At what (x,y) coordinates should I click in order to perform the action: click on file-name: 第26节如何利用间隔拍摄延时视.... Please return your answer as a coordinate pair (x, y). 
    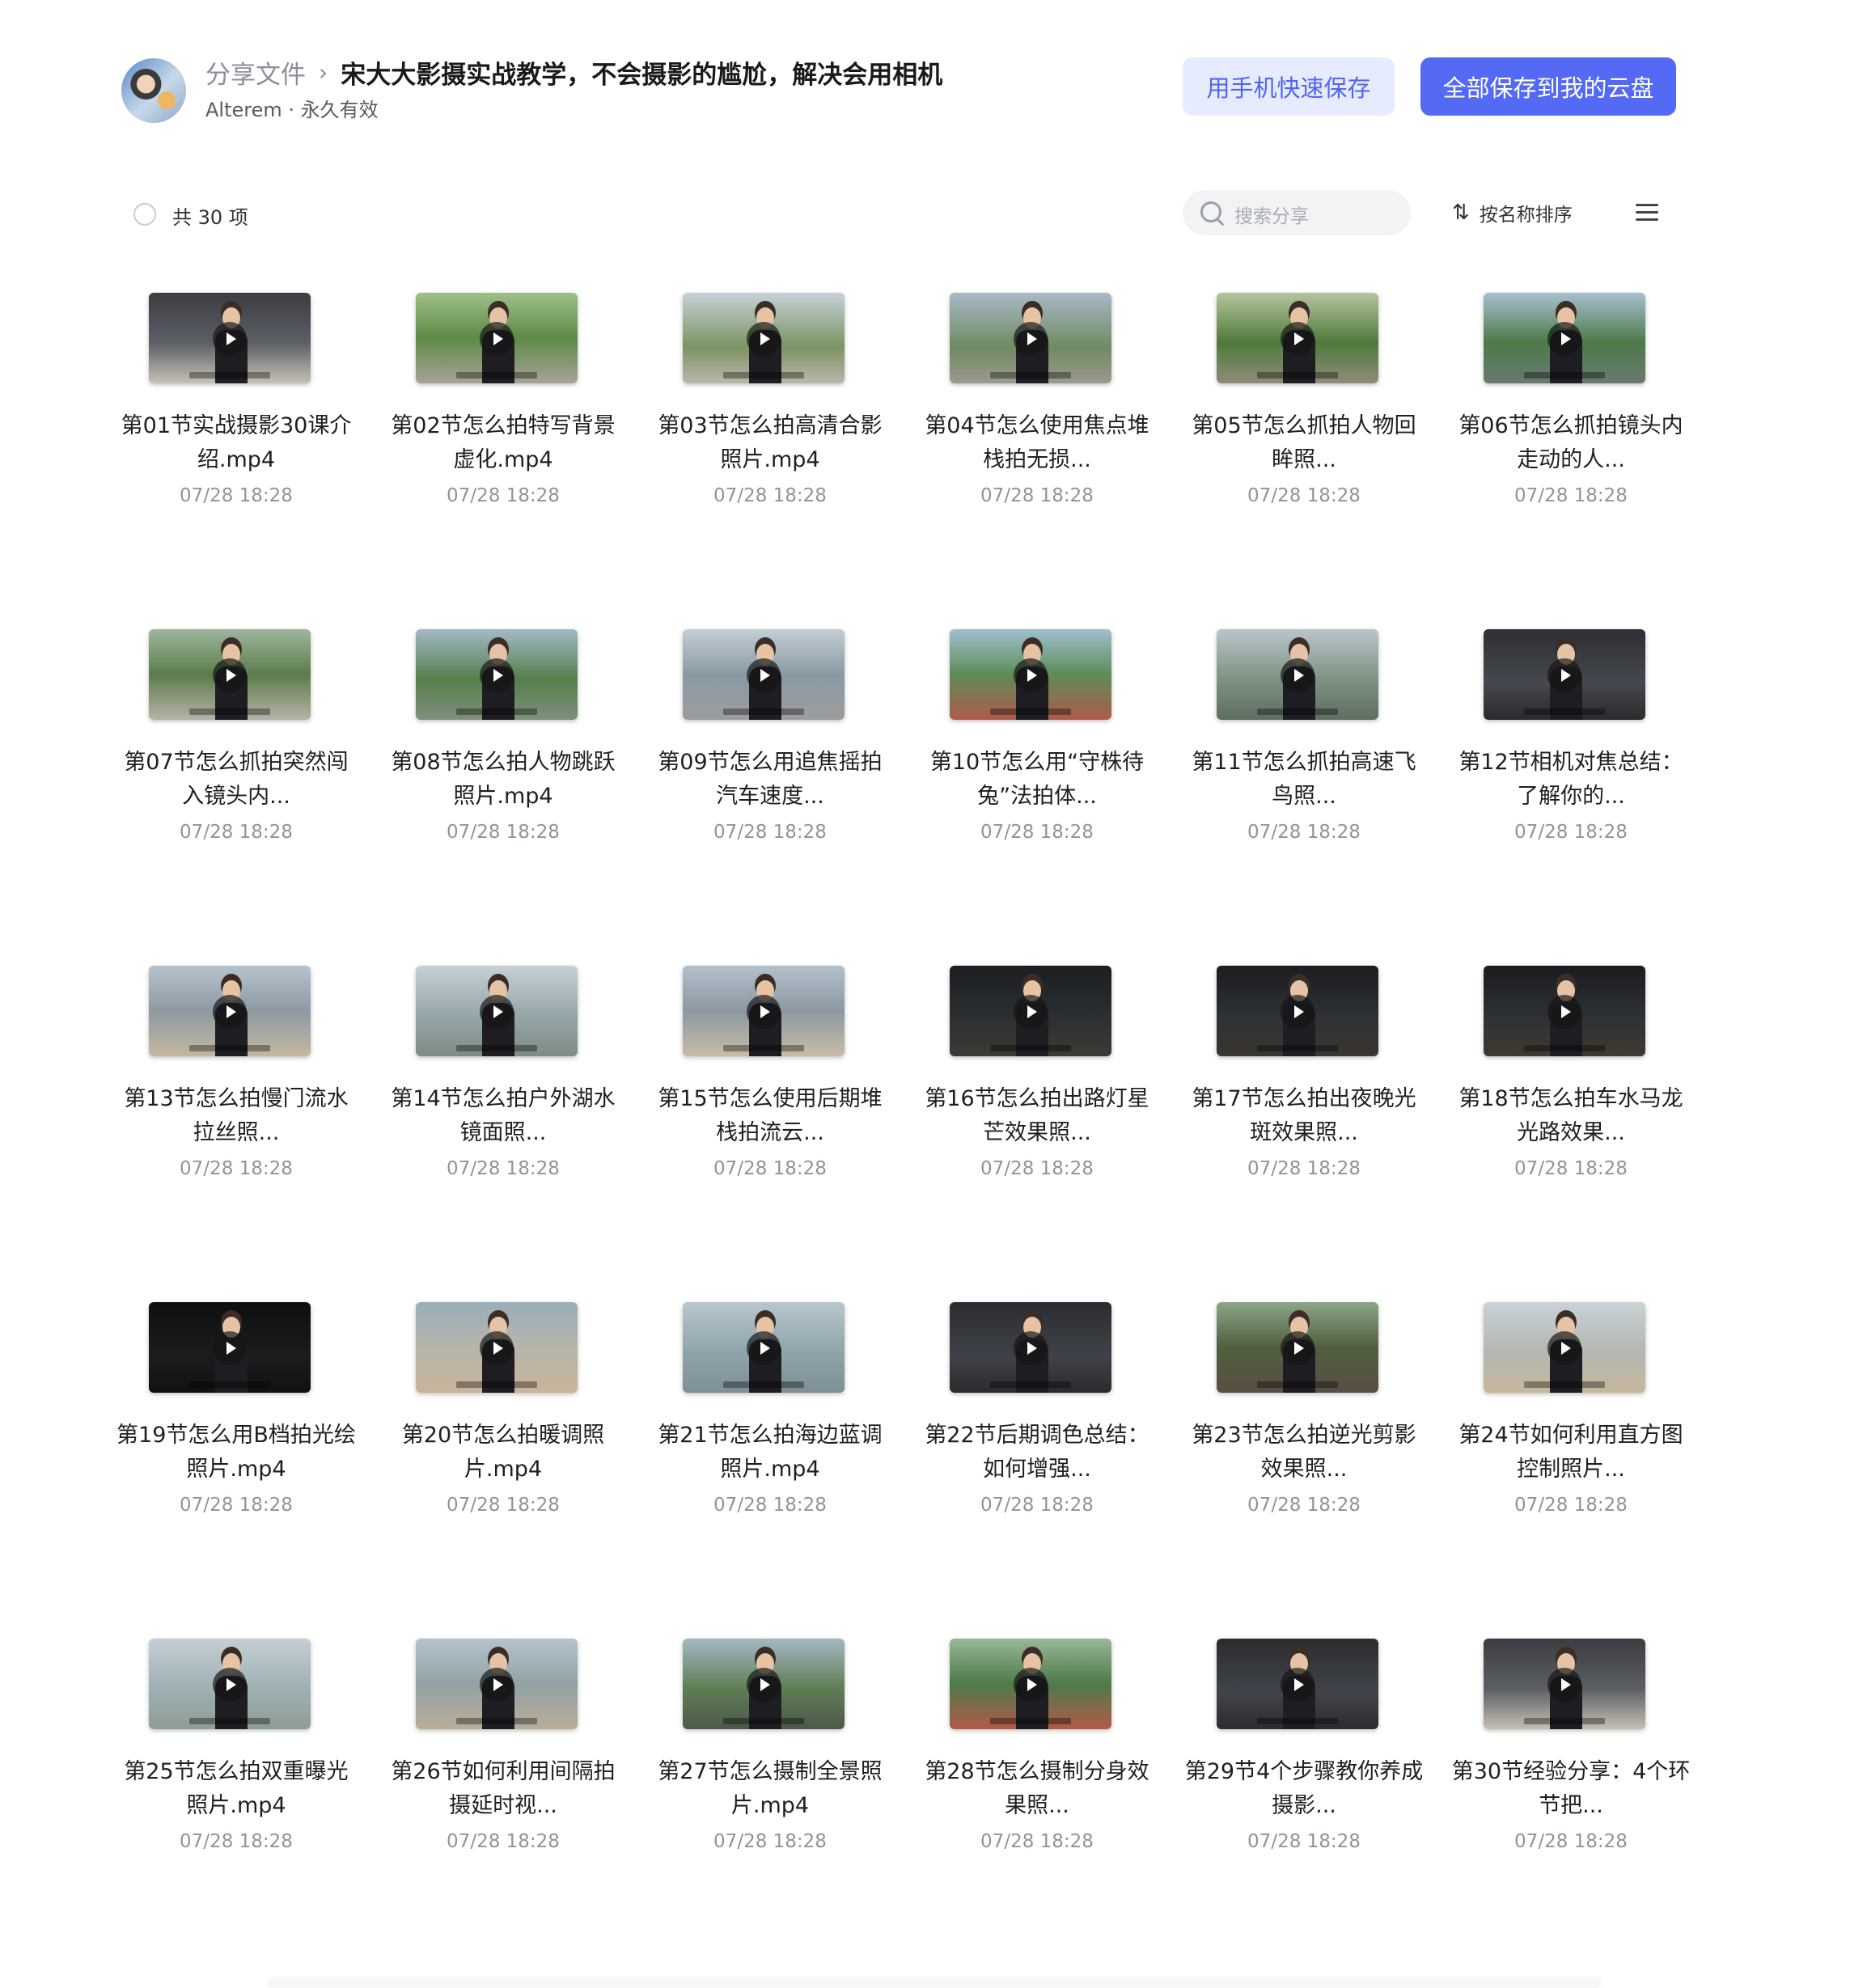
    Looking at the image, I should click on (503, 1789).